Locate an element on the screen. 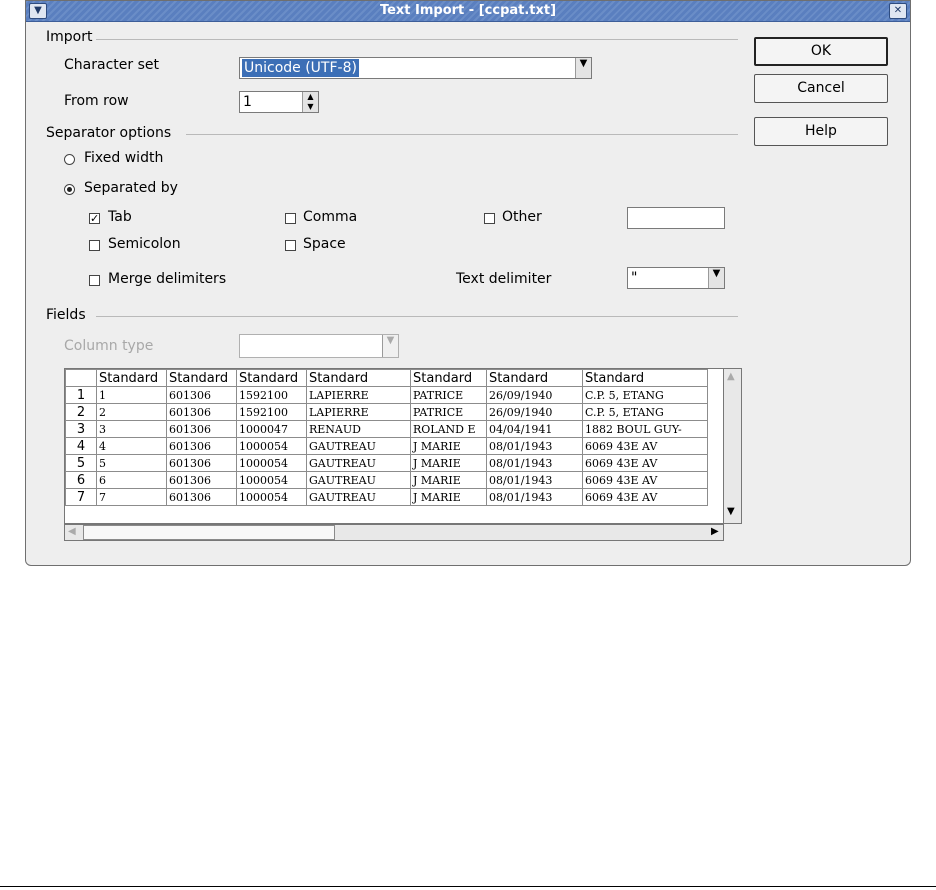 The height and width of the screenshot is (890, 936). scroll-down-icon: ▼ is located at coordinates (731, 511).